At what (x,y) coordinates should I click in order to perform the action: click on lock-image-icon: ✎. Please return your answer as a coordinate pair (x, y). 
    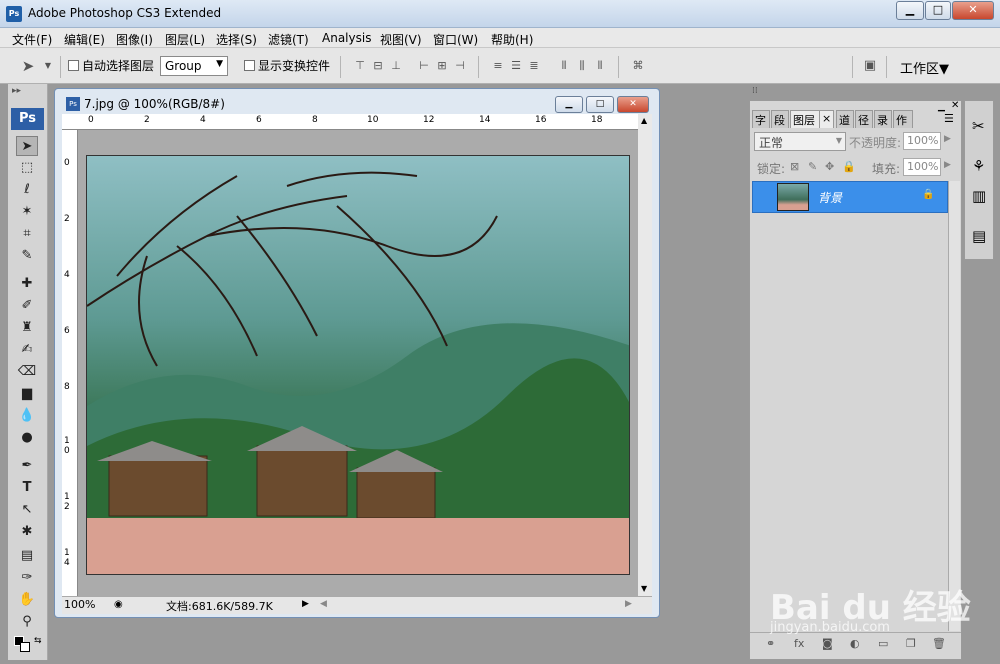
    Looking at the image, I should click on (812, 166).